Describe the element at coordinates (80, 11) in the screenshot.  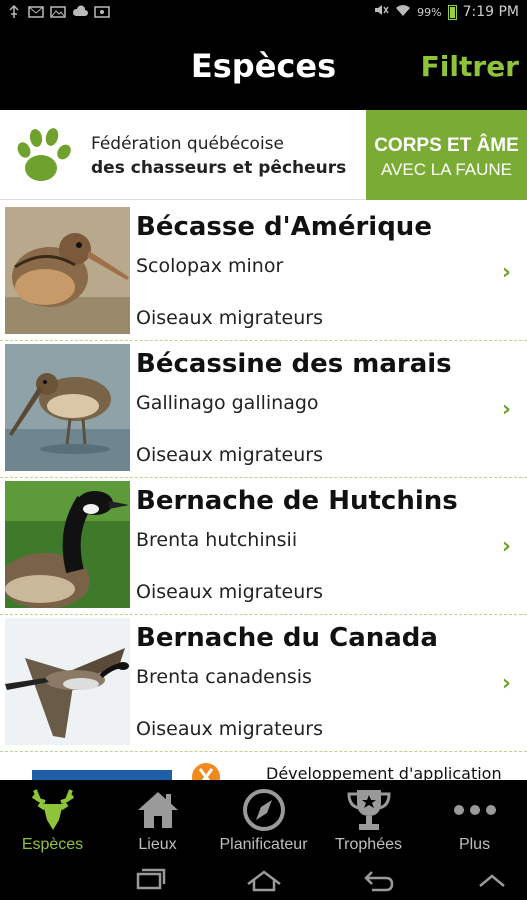
I see `cloud-icon` at that location.